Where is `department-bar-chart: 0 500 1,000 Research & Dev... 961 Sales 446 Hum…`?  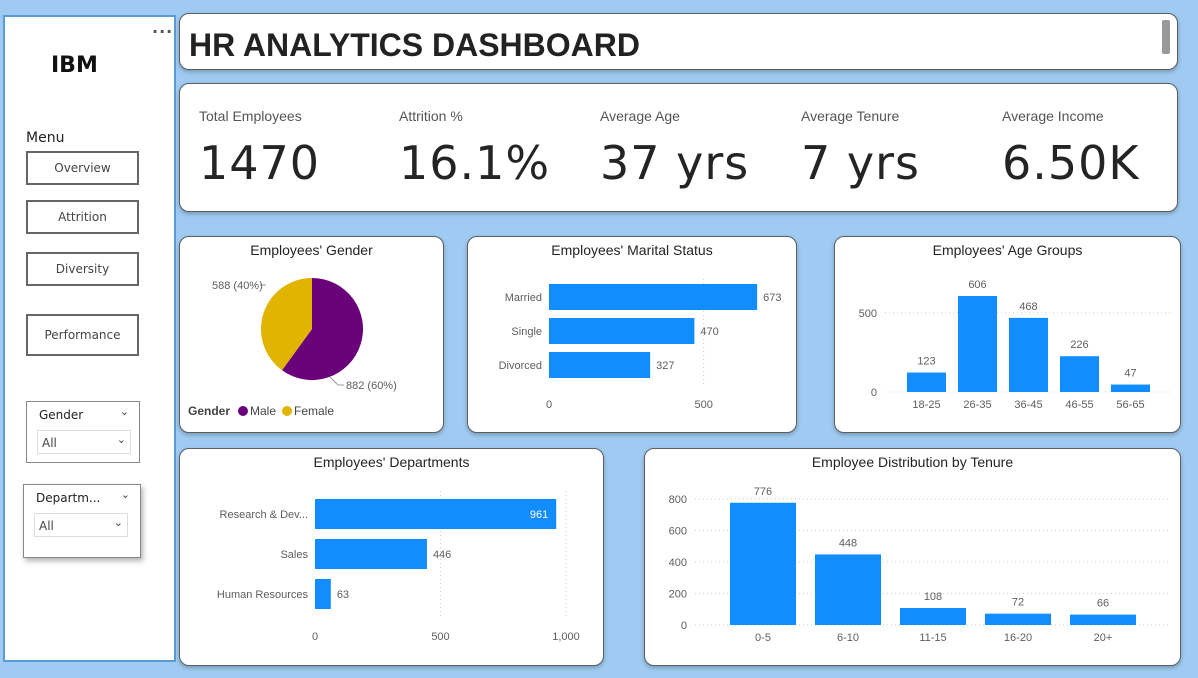 department-bar-chart: 0 500 1,000 Research & Dev... 961 Sales 446 Hum… is located at coordinates (391, 557).